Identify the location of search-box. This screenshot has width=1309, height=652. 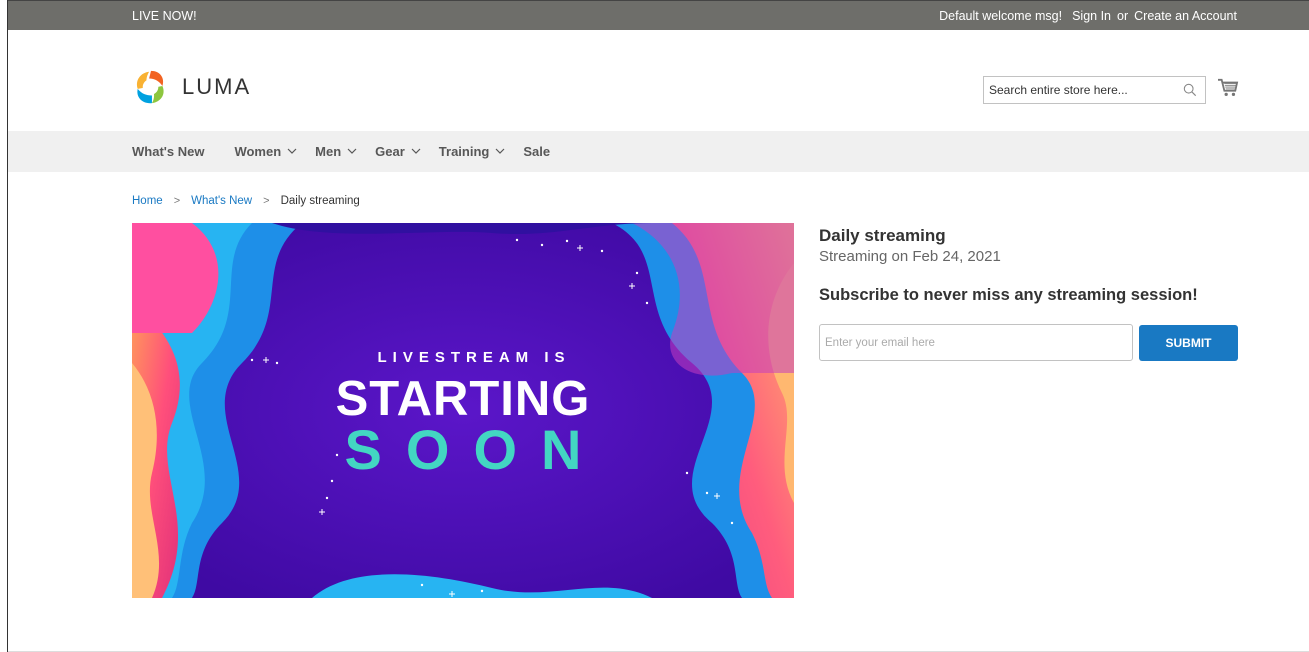
(1094, 90).